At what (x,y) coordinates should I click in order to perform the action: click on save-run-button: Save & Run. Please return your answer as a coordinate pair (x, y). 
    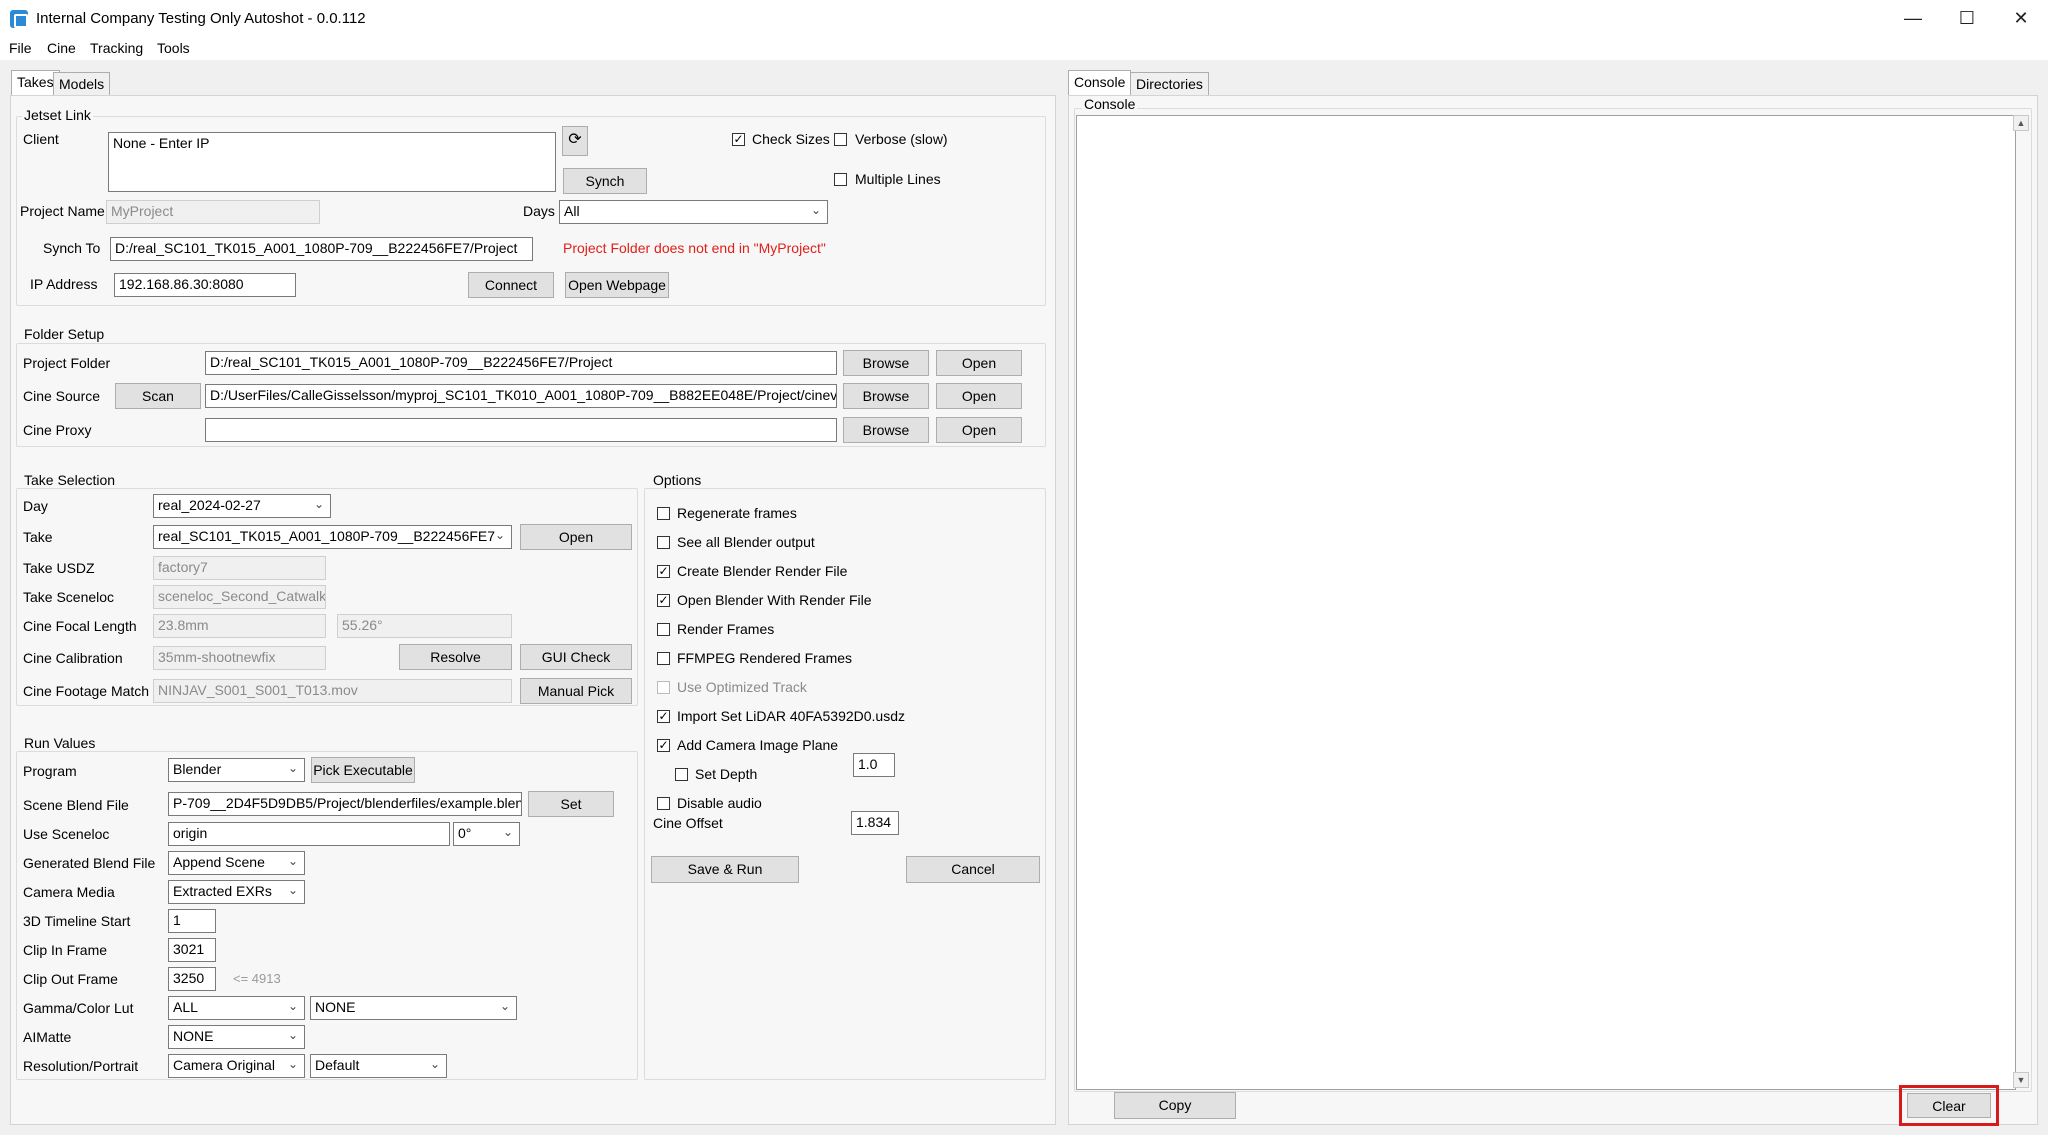
    Looking at the image, I should click on (725, 869).